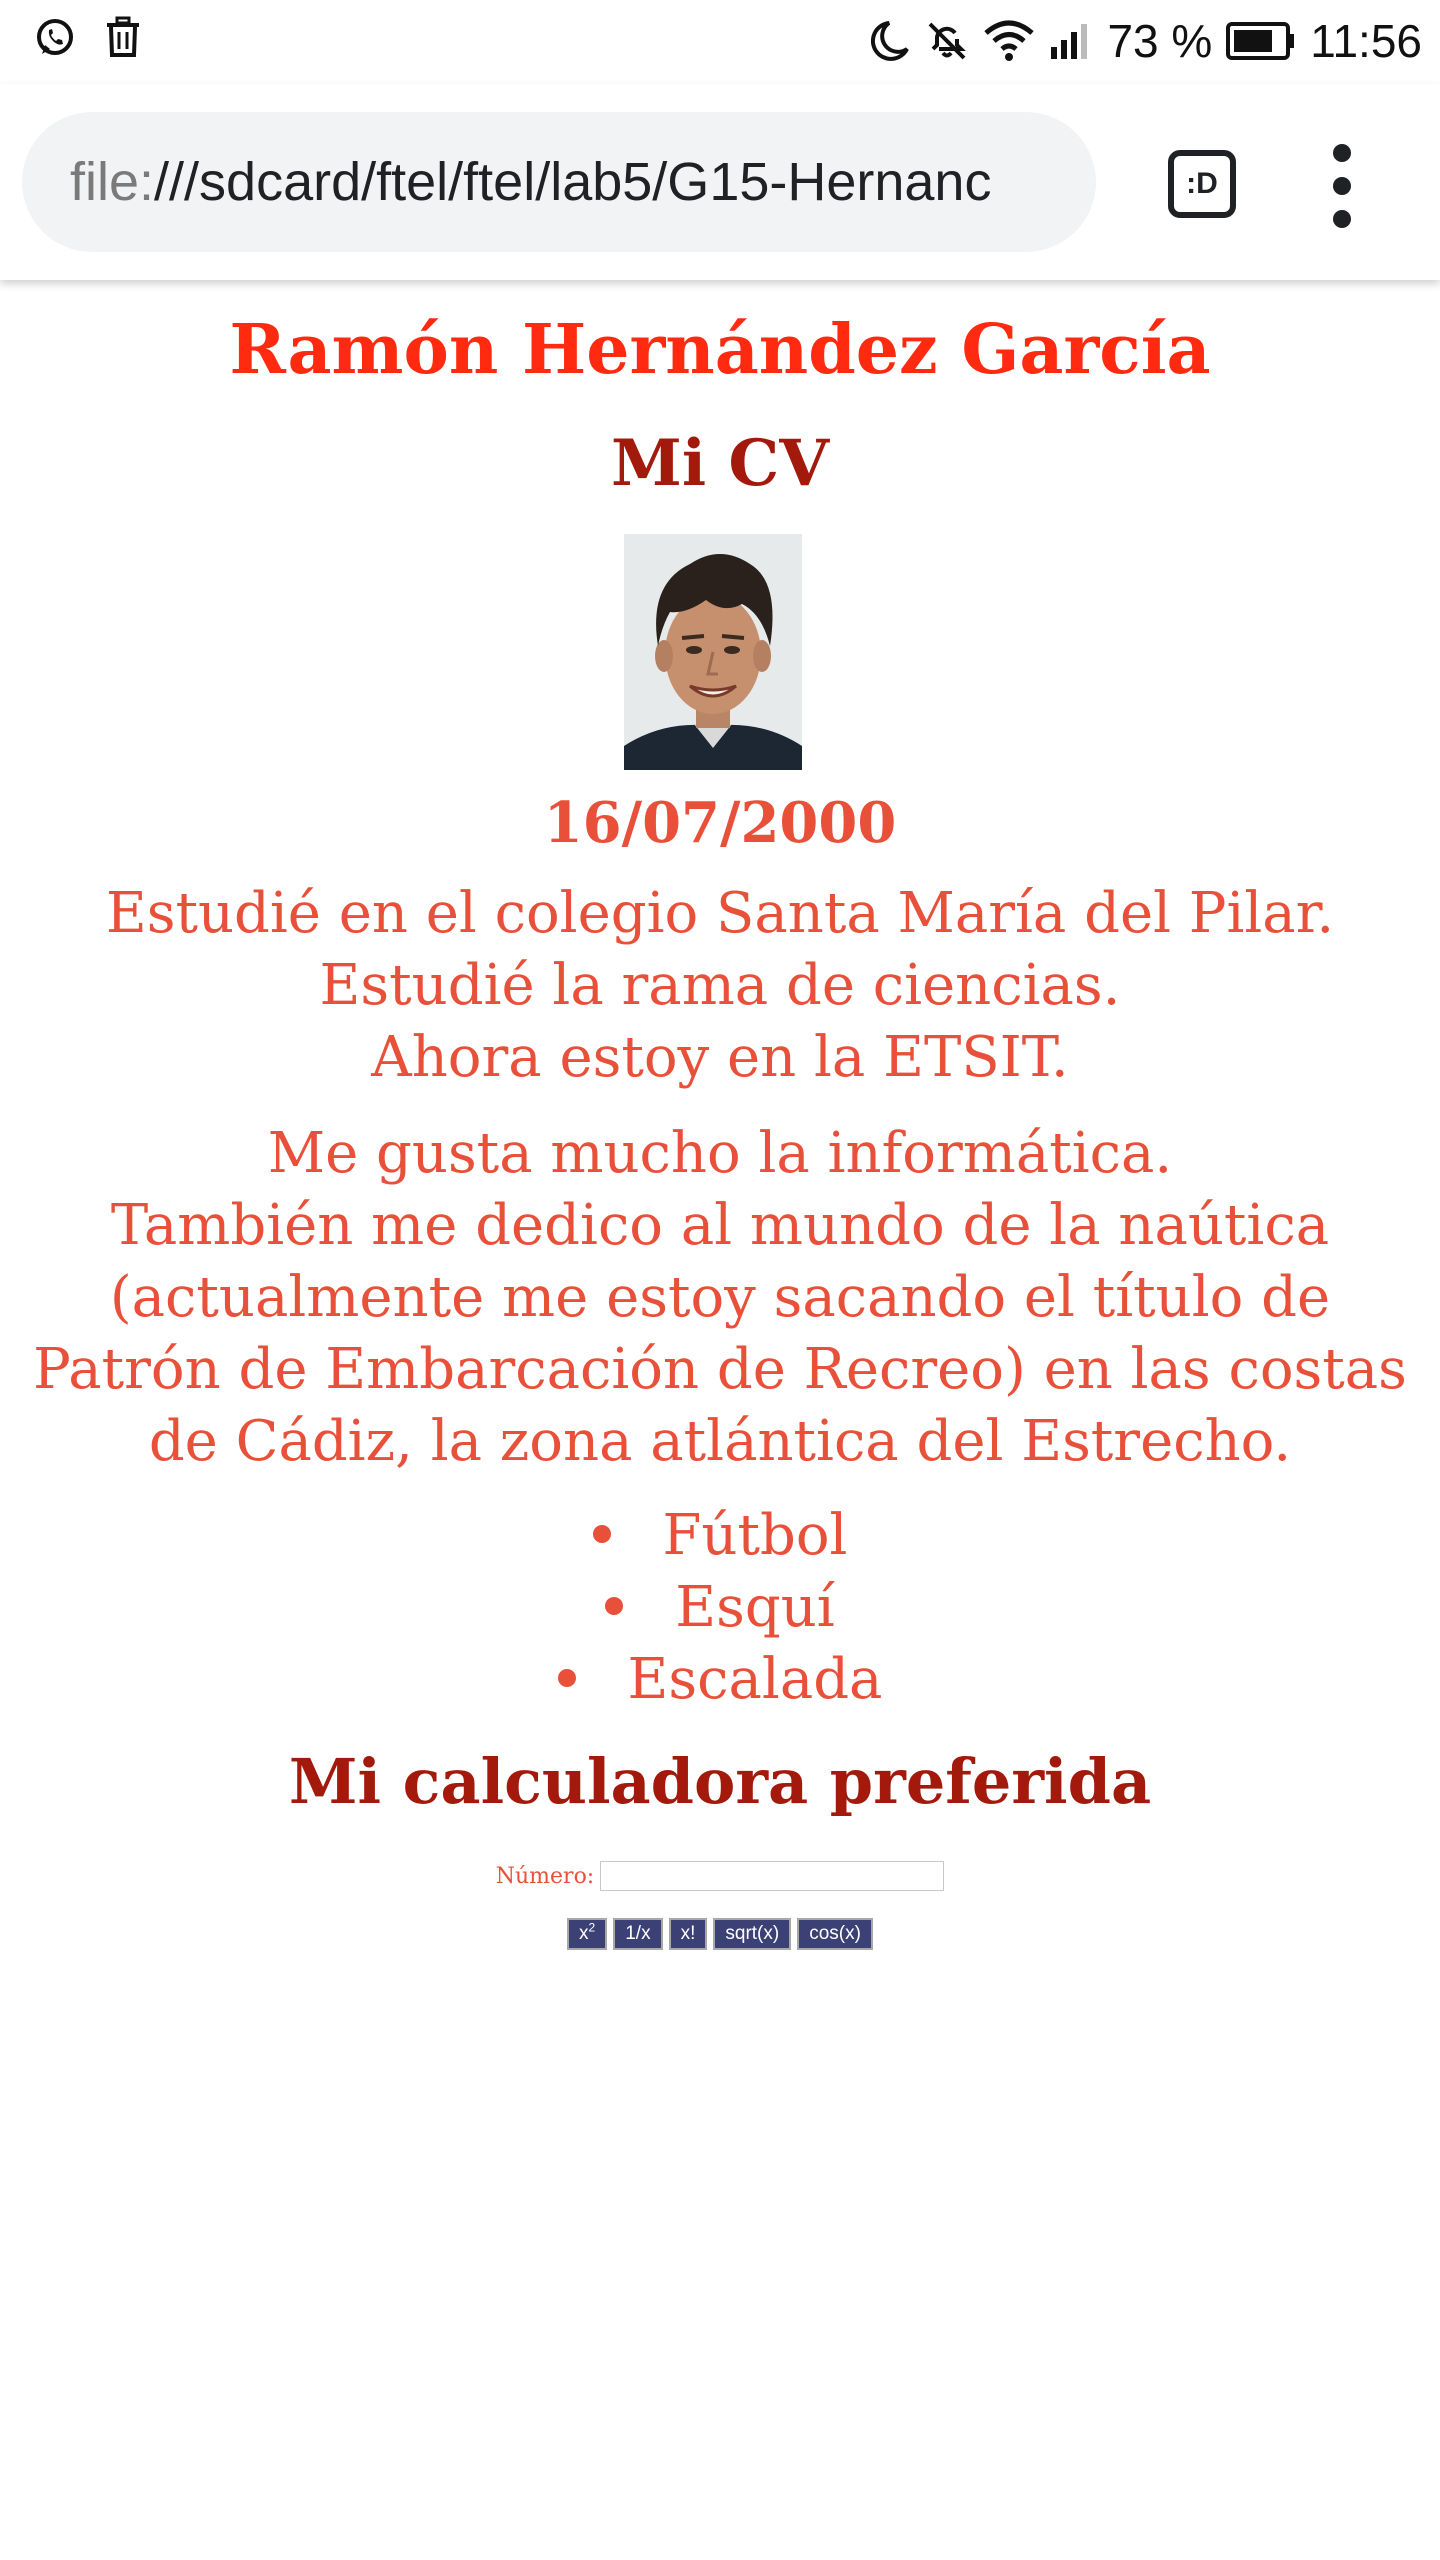  What do you see at coordinates (1202, 184) in the screenshot?
I see `tab-switcher-button: :D` at bounding box center [1202, 184].